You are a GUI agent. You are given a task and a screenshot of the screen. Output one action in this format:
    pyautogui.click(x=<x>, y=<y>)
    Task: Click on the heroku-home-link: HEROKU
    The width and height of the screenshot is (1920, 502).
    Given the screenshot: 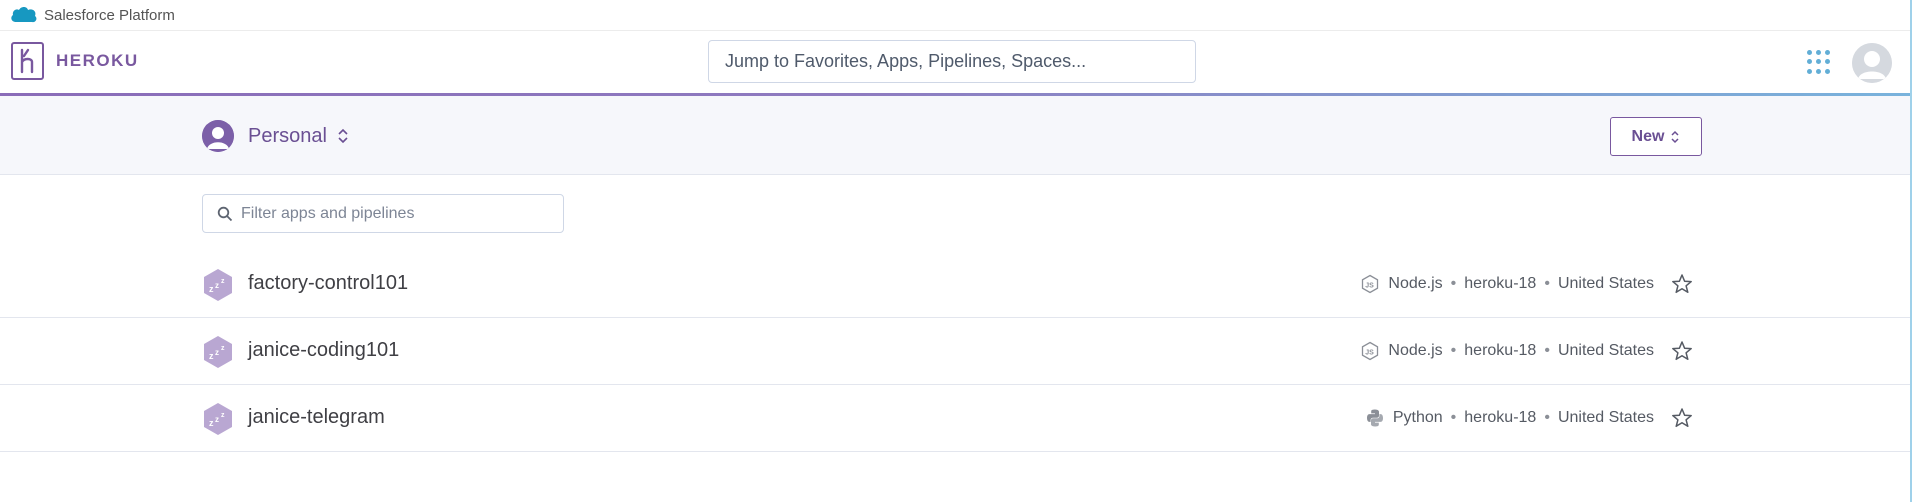 What is the action you would take?
    pyautogui.click(x=75, y=61)
    